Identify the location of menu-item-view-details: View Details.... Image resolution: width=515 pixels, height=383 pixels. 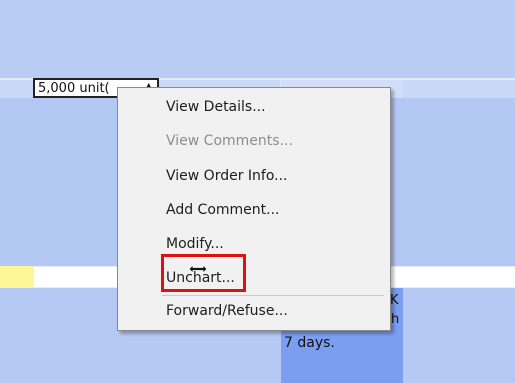
(216, 107).